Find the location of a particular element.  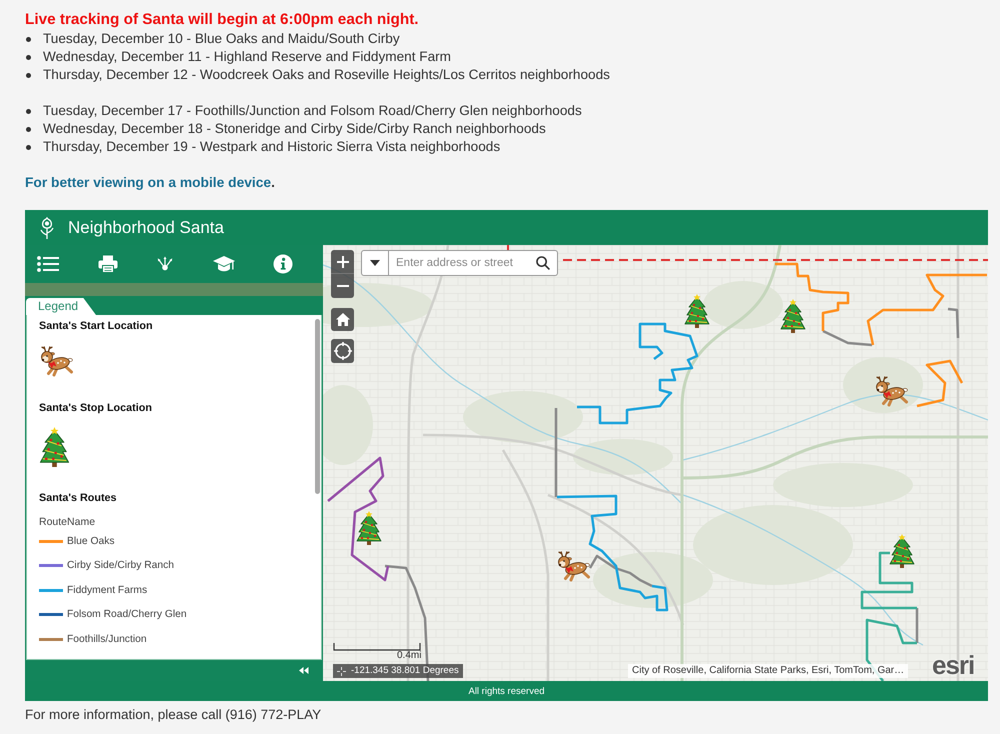

schedule-item: Tuesday, December 17 - Foothills/Junction and Folsom Road/Cherry Glen neighborhoods is located at coordinates (312, 111).